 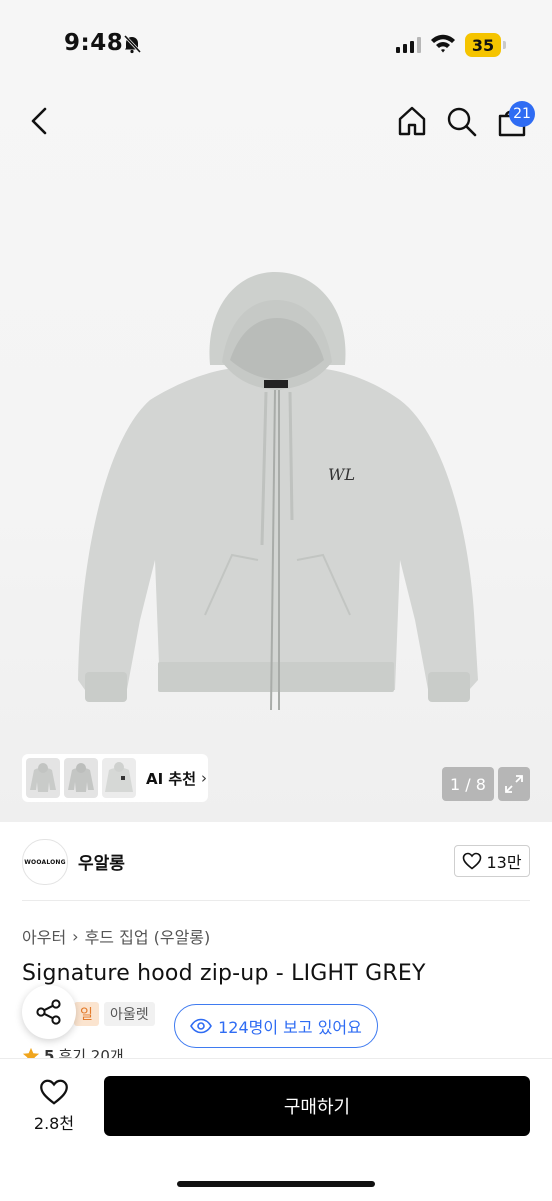 I want to click on shop-name: 우알롱, so click(x=101, y=861).